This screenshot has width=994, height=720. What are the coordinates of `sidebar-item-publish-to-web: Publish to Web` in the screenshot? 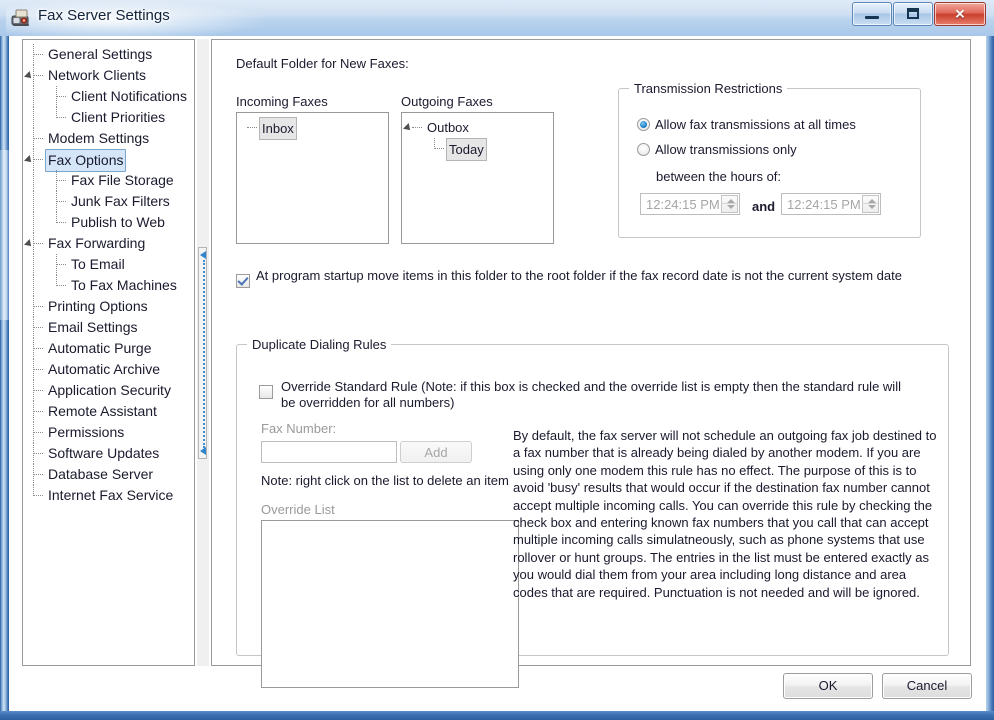 It's located at (108, 222).